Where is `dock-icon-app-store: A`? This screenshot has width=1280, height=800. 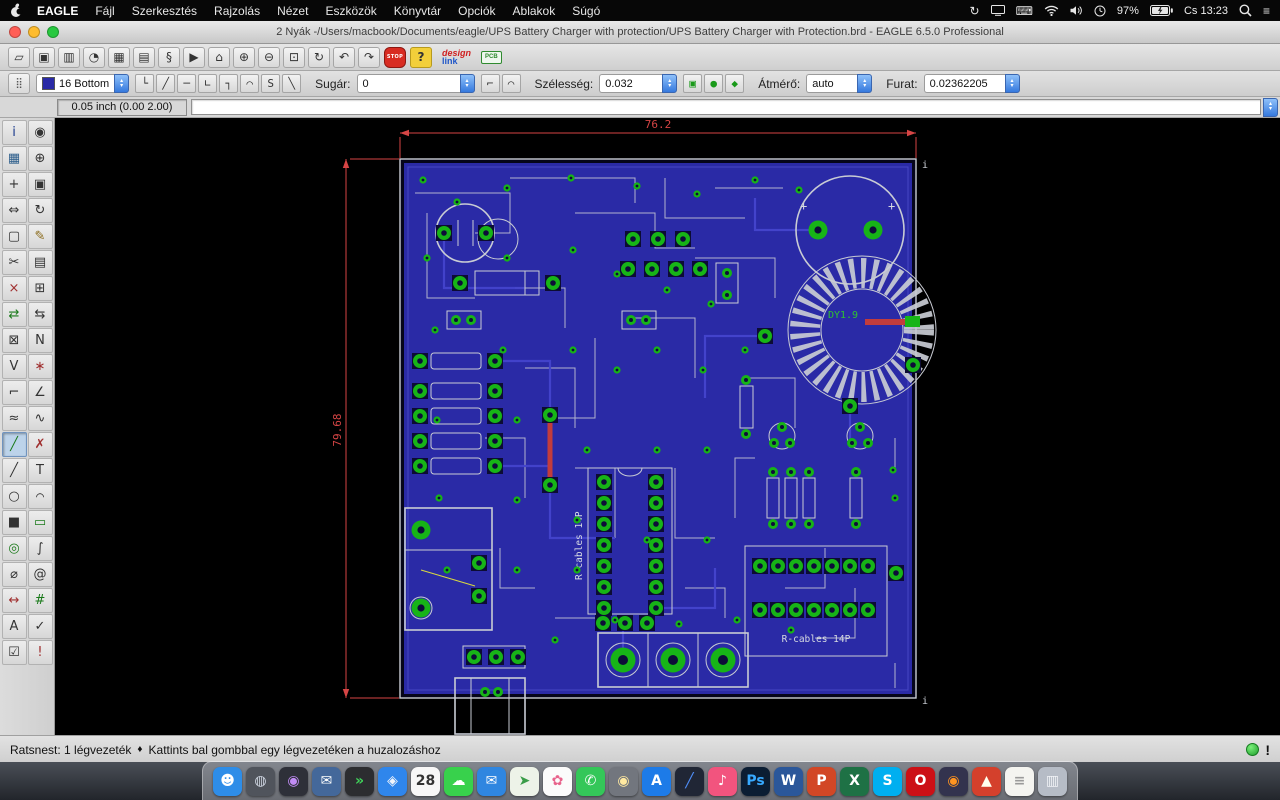 dock-icon-app-store: A is located at coordinates (656, 781).